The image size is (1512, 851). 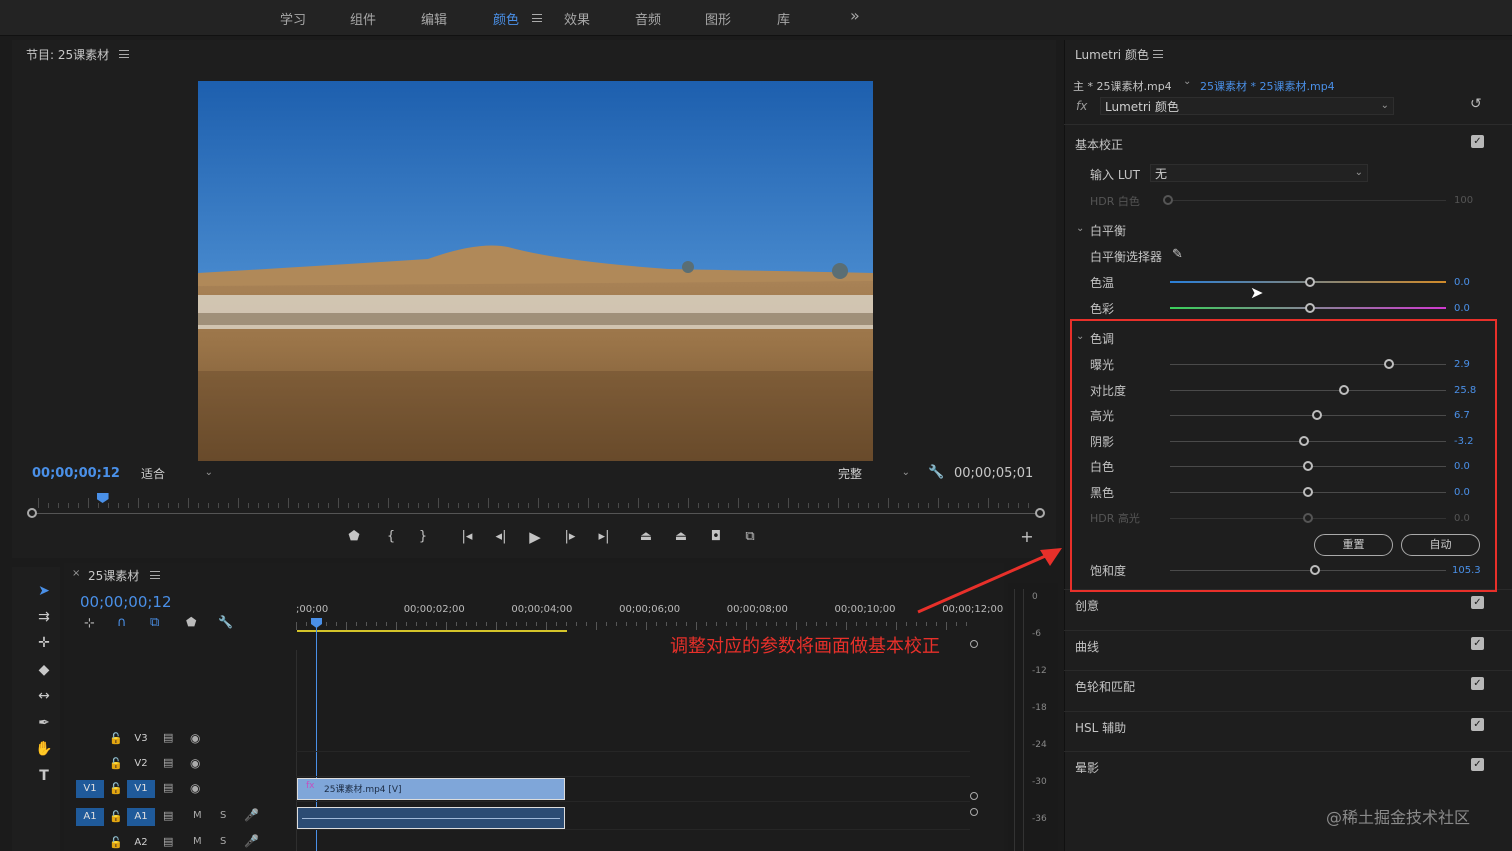 What do you see at coordinates (537, 18) in the screenshot?
I see `workspace-menu-icon` at bounding box center [537, 18].